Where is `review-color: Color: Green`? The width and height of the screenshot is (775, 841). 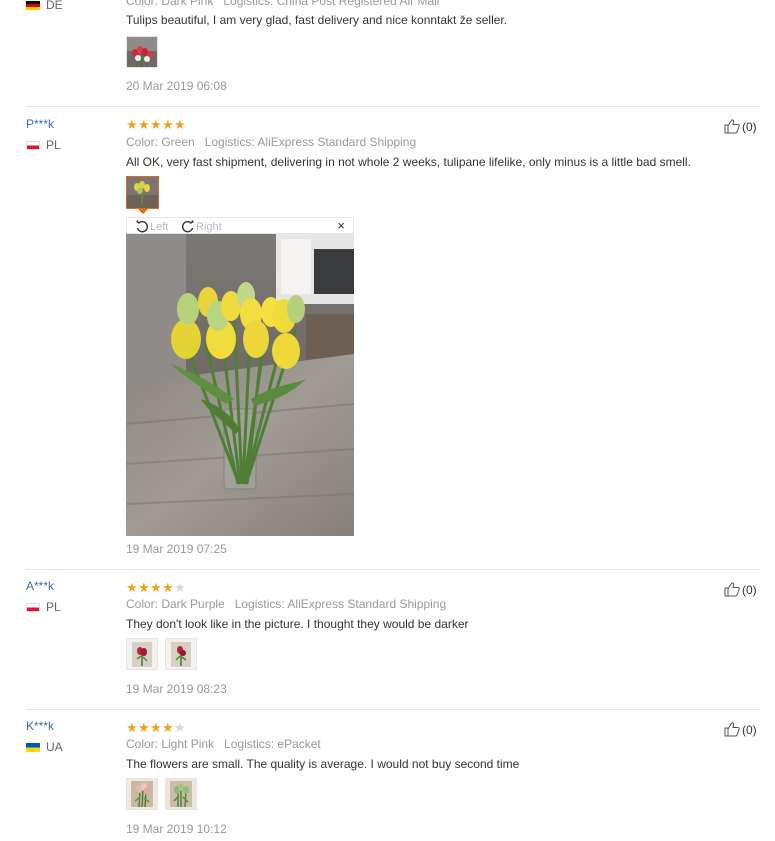
review-color: Color: Green is located at coordinates (160, 142).